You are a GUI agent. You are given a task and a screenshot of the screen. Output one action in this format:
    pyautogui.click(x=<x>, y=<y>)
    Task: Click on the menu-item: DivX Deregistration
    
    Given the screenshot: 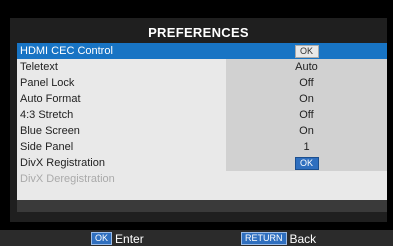 What is the action you would take?
    pyautogui.click(x=202, y=179)
    